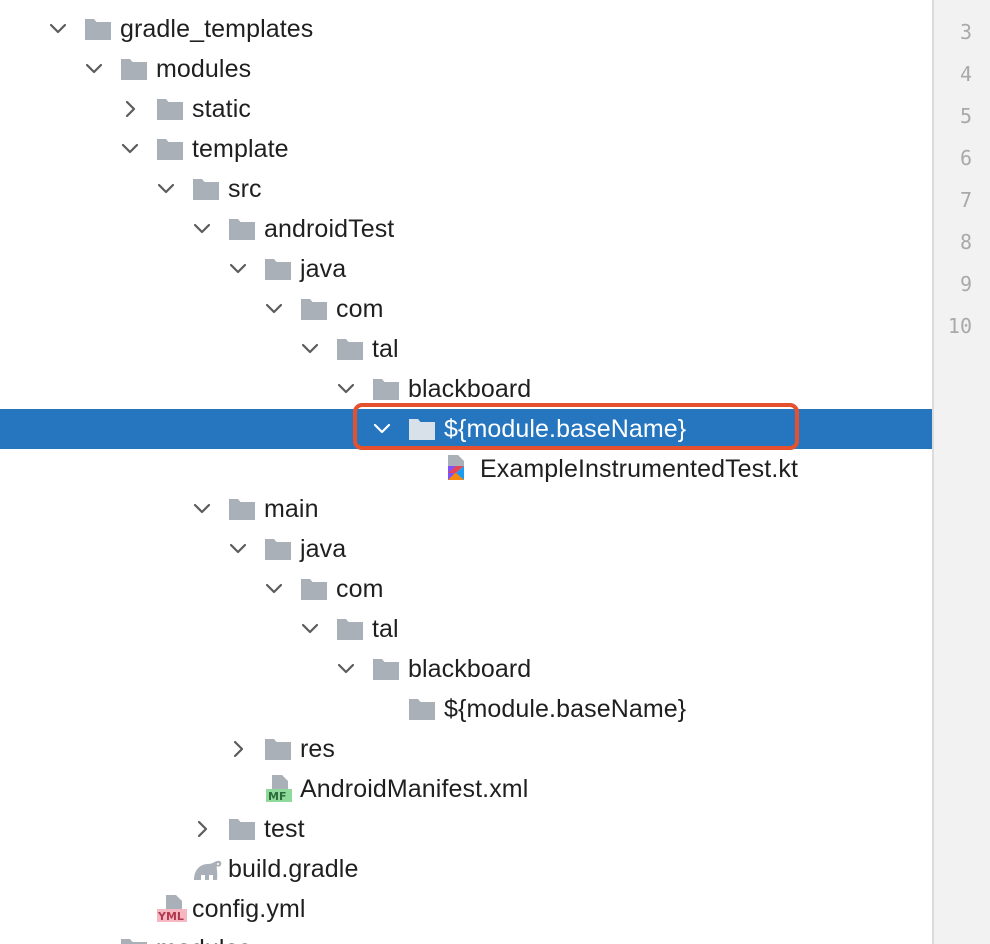  Describe the element at coordinates (221, 109) in the screenshot. I see `tree-node-label: static` at that location.